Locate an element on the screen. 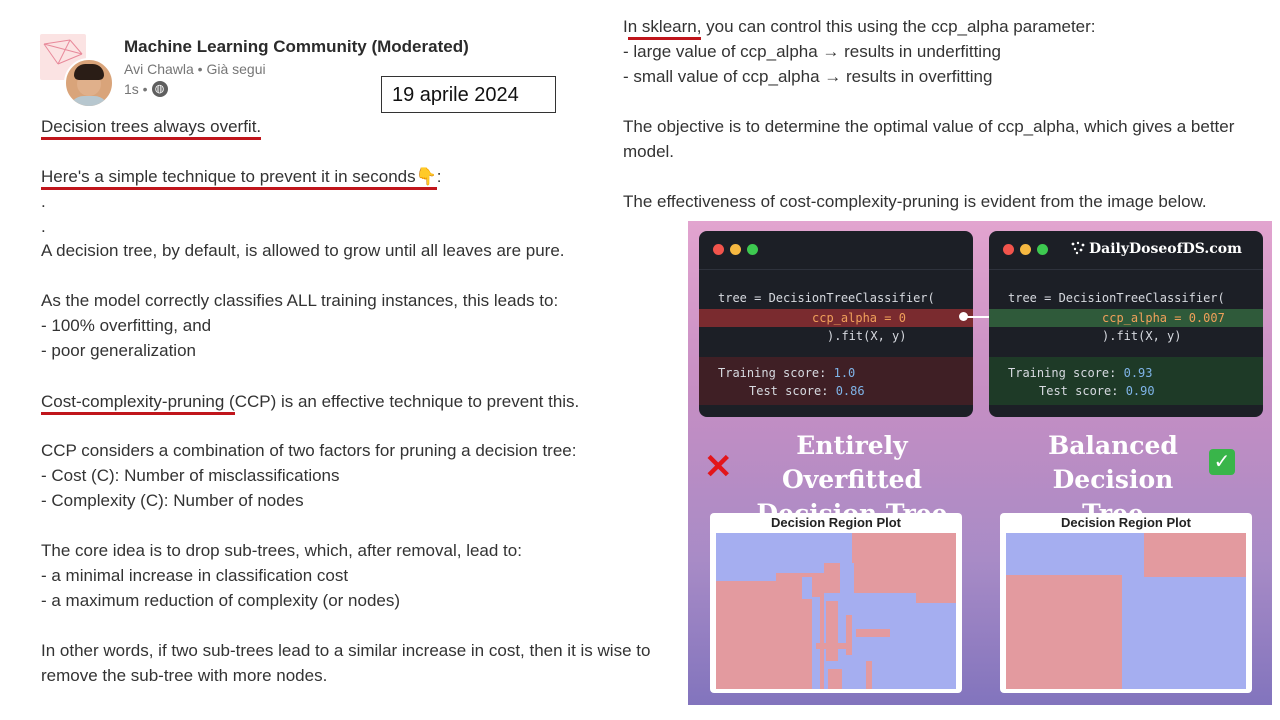 Image resolution: width=1280 pixels, height=720 pixels. post-left-line: Decision trees always overfit. is located at coordinates (151, 128).